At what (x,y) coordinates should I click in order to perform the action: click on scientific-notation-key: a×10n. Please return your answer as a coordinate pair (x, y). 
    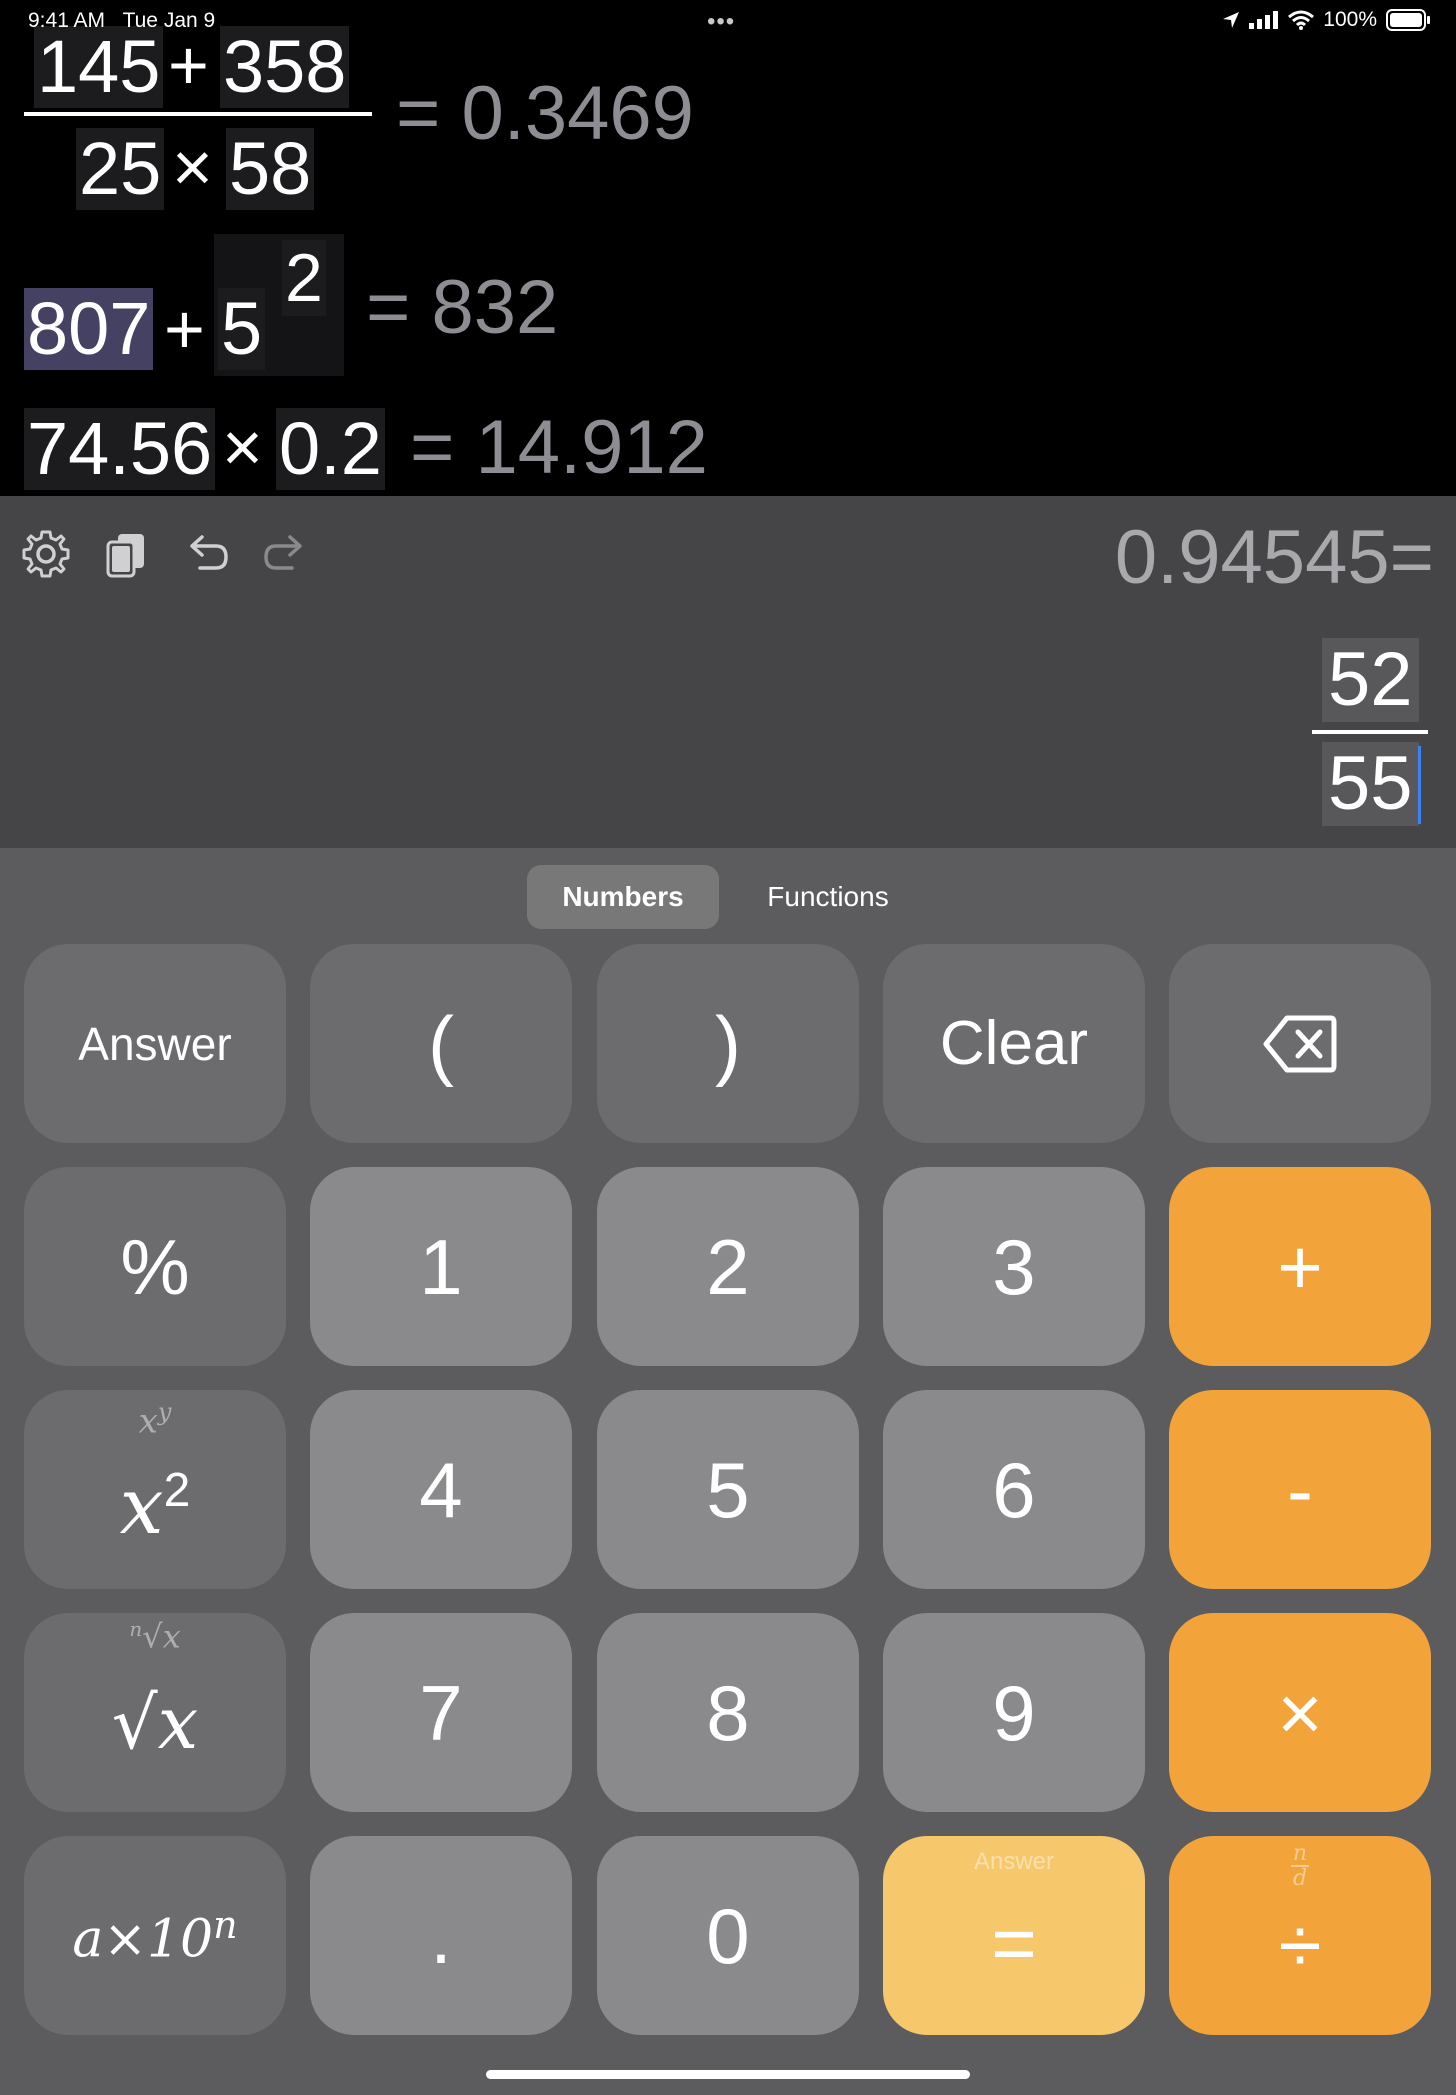
    Looking at the image, I should click on (155, 1935).